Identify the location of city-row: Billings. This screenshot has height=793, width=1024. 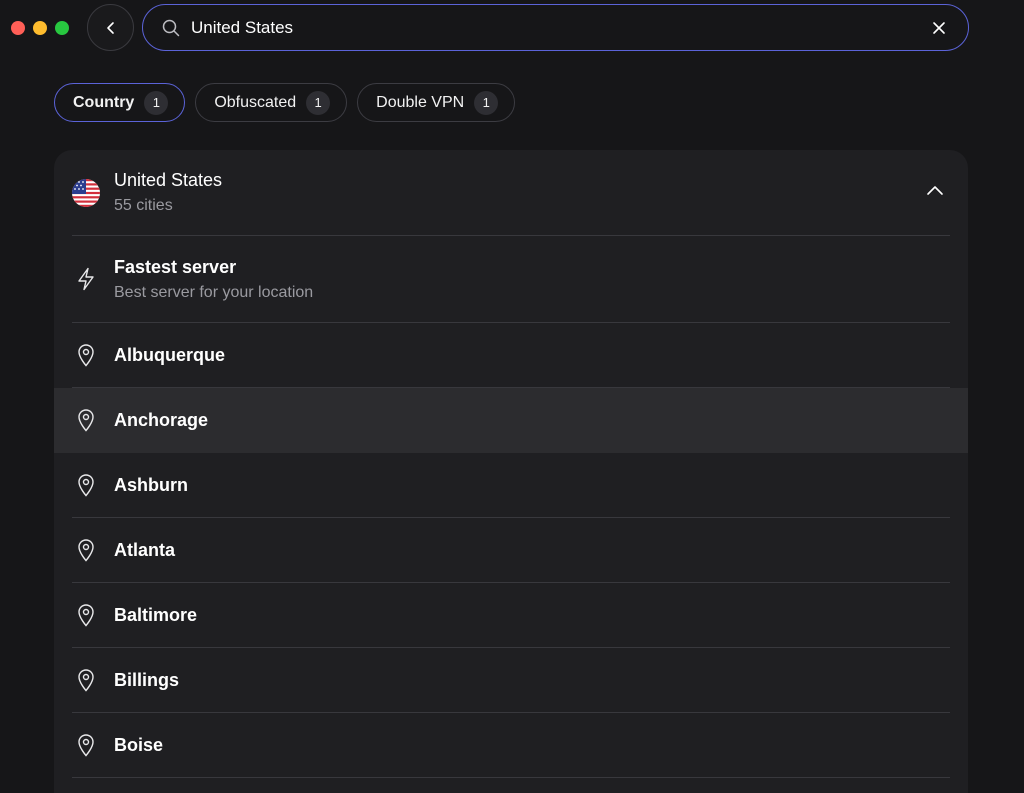
(511, 680).